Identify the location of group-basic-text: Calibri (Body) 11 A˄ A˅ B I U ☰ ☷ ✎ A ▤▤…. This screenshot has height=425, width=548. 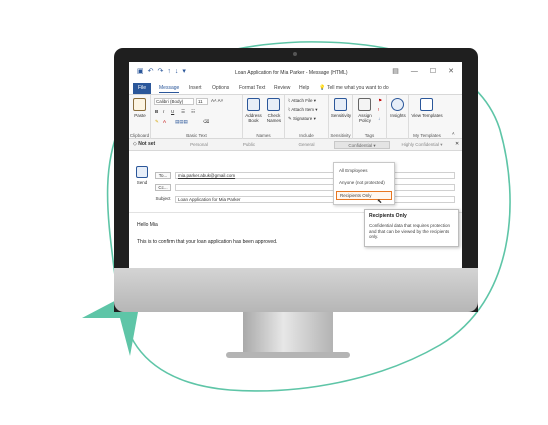
(197, 117).